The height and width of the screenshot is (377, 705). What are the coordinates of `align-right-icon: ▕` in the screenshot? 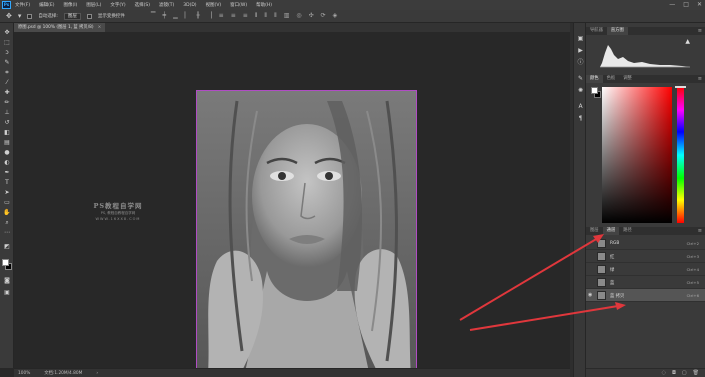 It's located at (209, 16).